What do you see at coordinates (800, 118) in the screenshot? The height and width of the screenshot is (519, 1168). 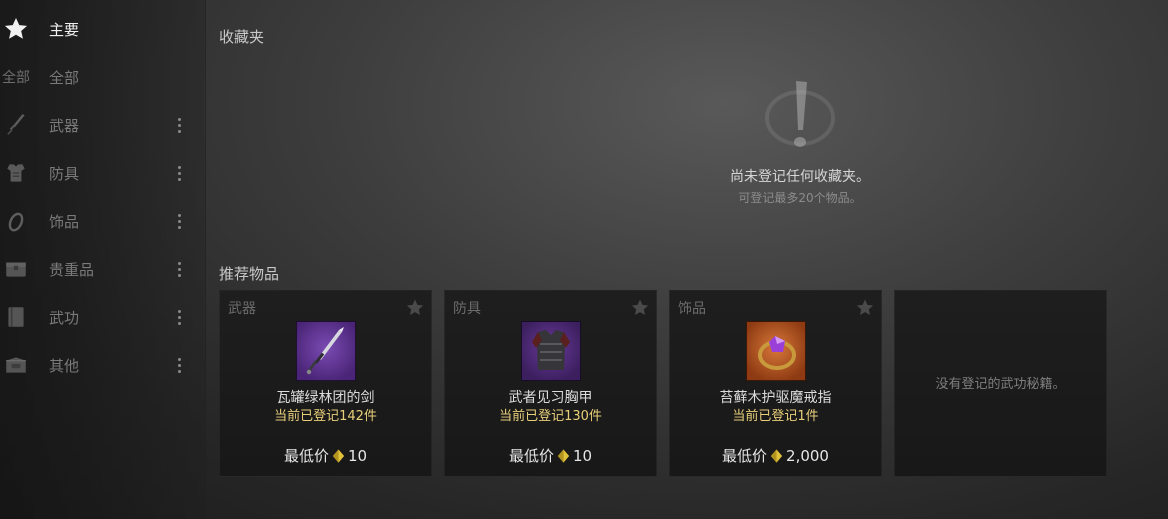 I see `exclamation-icon` at bounding box center [800, 118].